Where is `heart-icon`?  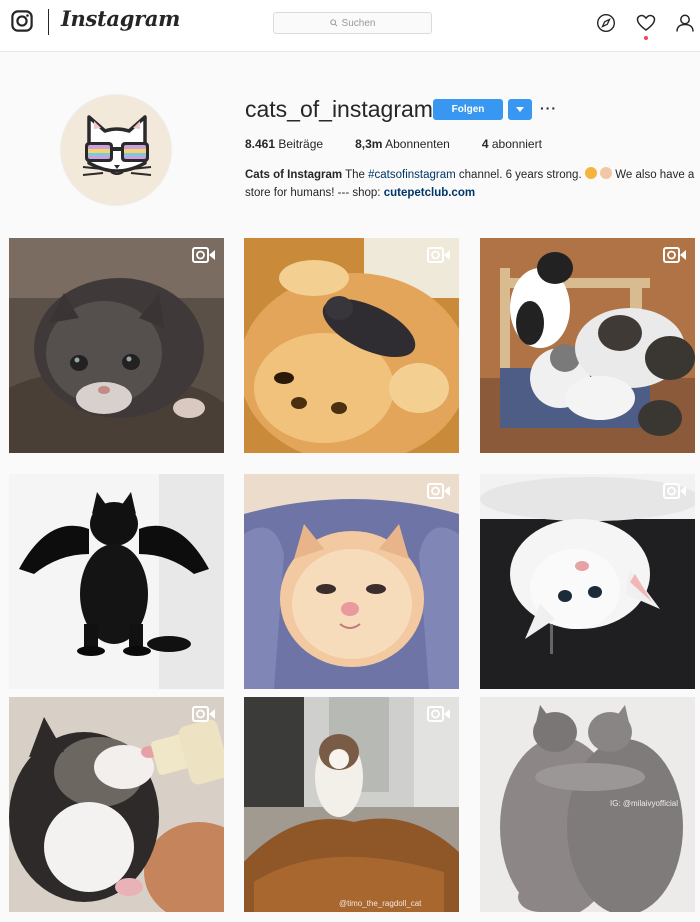 heart-icon is located at coordinates (646, 23).